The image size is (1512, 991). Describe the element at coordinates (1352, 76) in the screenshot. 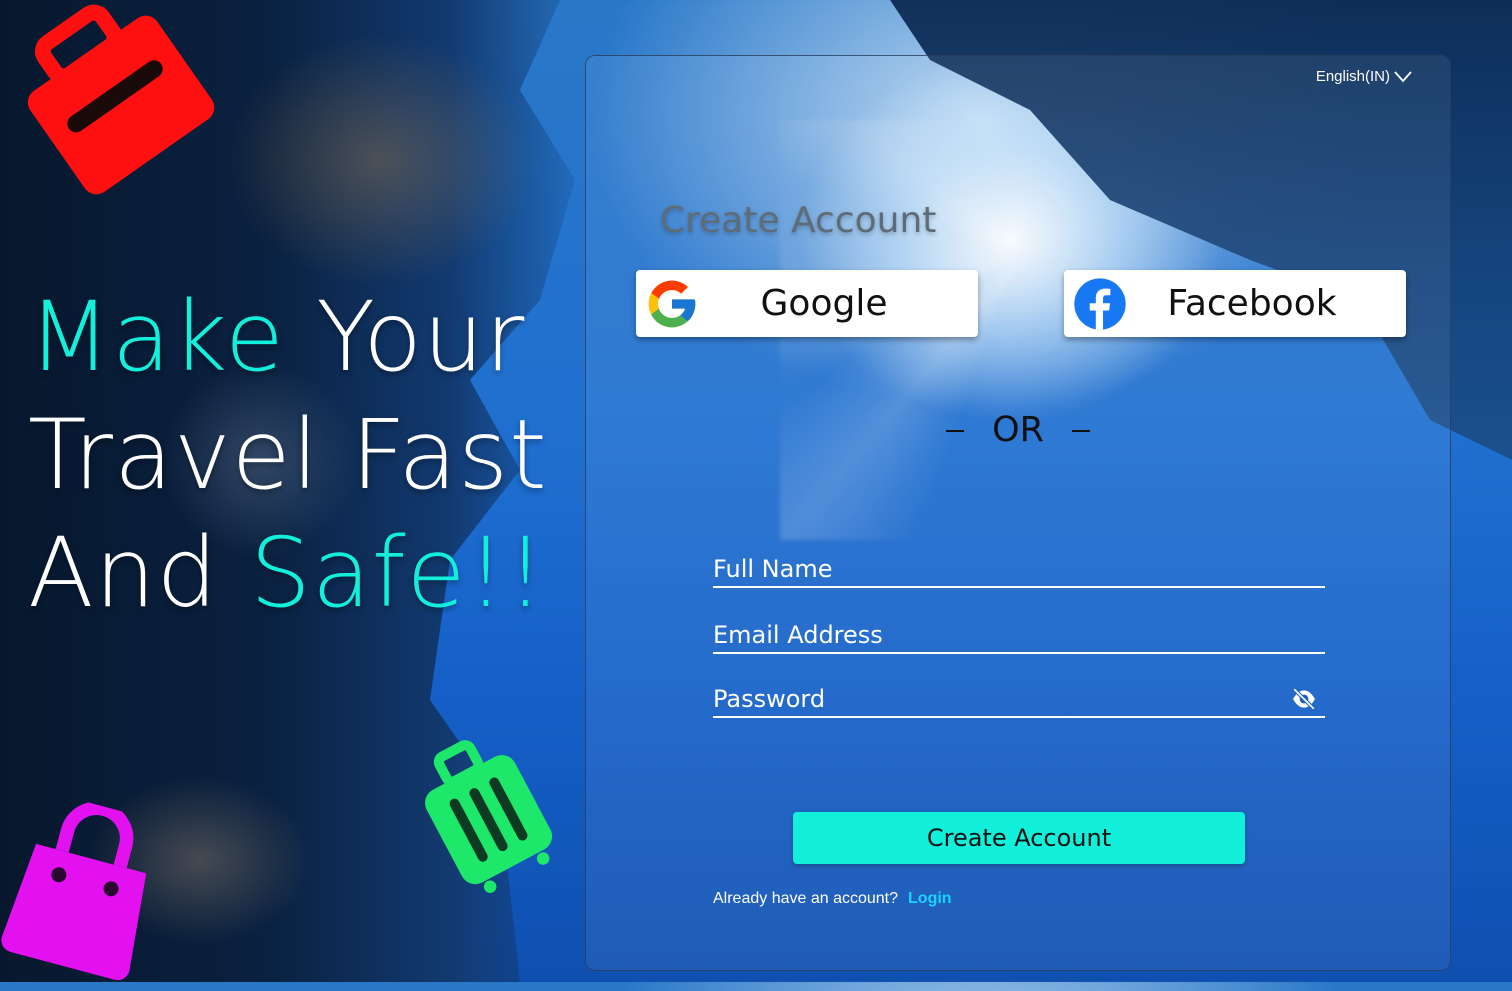

I see `language-label: English(IN)` at that location.